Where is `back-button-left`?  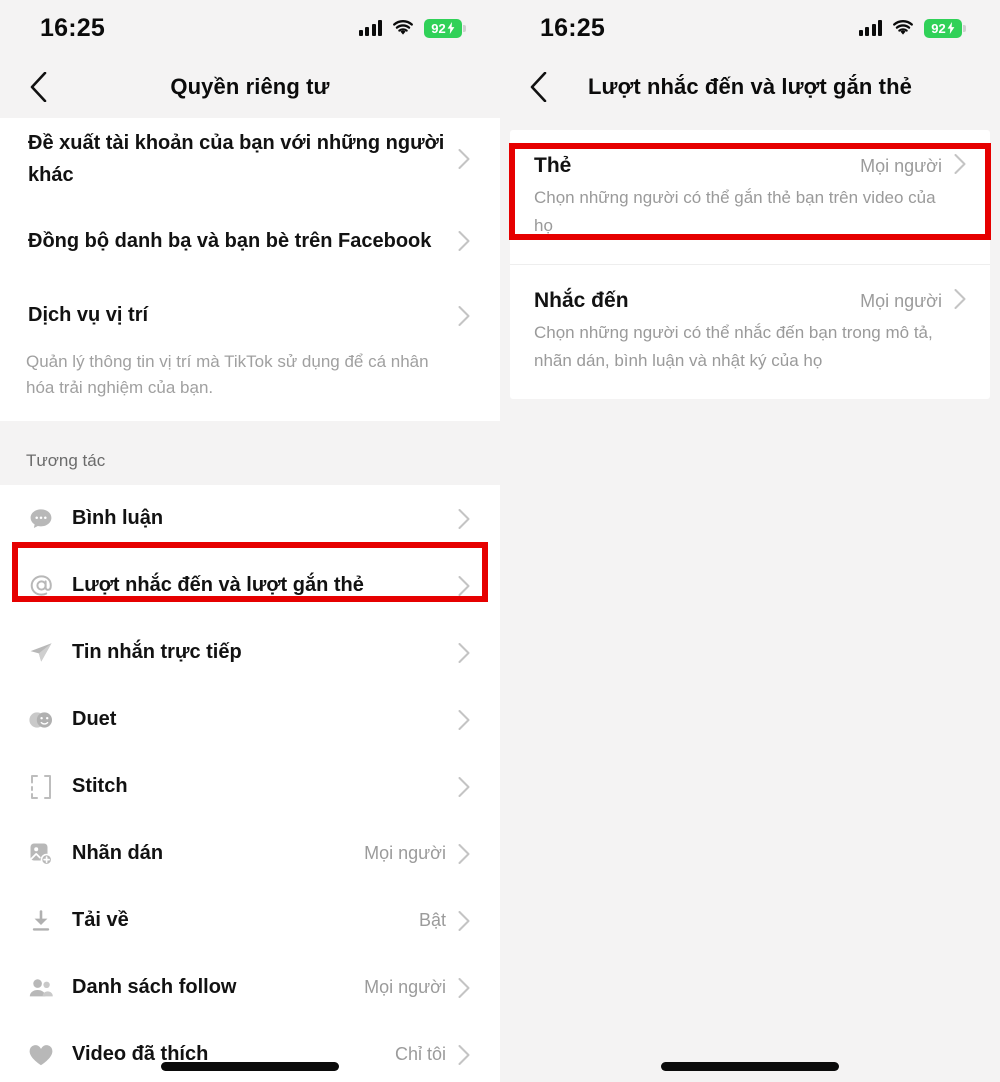 back-button-left is located at coordinates (38, 87).